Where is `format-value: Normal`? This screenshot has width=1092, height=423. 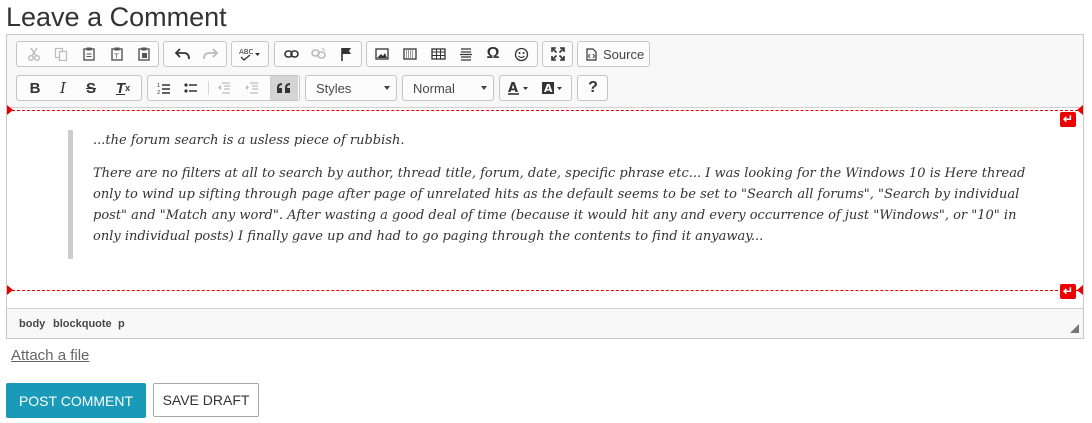 format-value: Normal is located at coordinates (434, 88).